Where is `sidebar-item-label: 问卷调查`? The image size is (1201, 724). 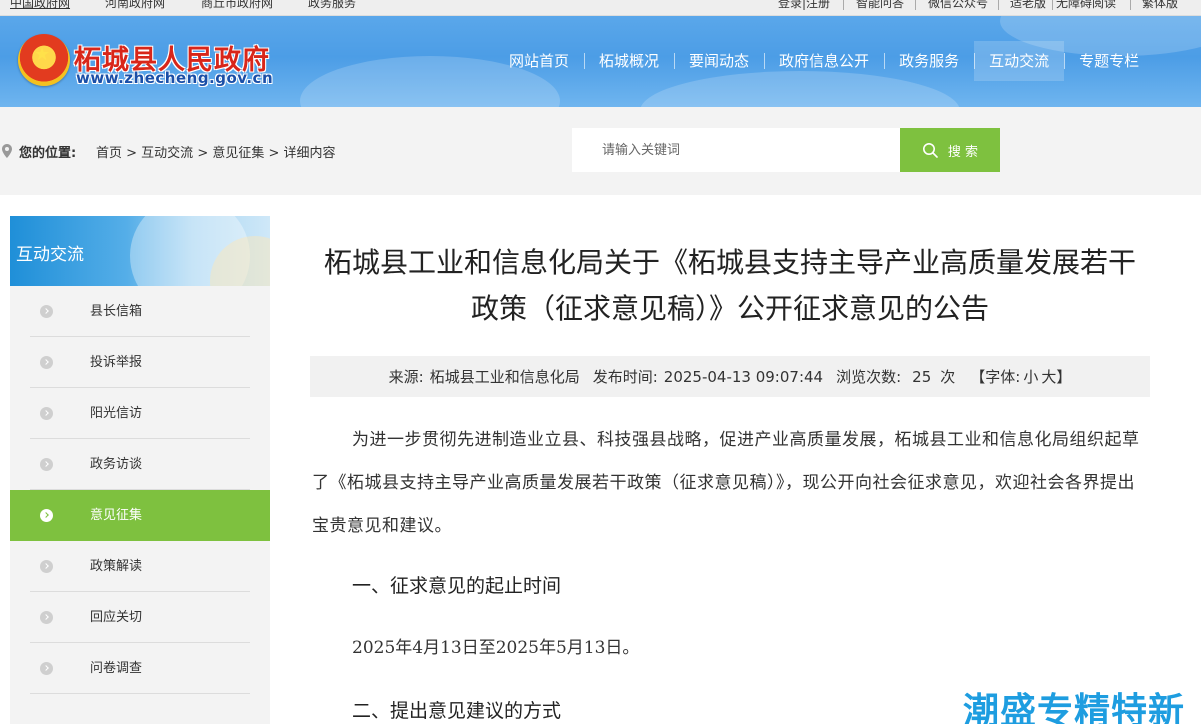 sidebar-item-label: 问卷调查 is located at coordinates (116, 668).